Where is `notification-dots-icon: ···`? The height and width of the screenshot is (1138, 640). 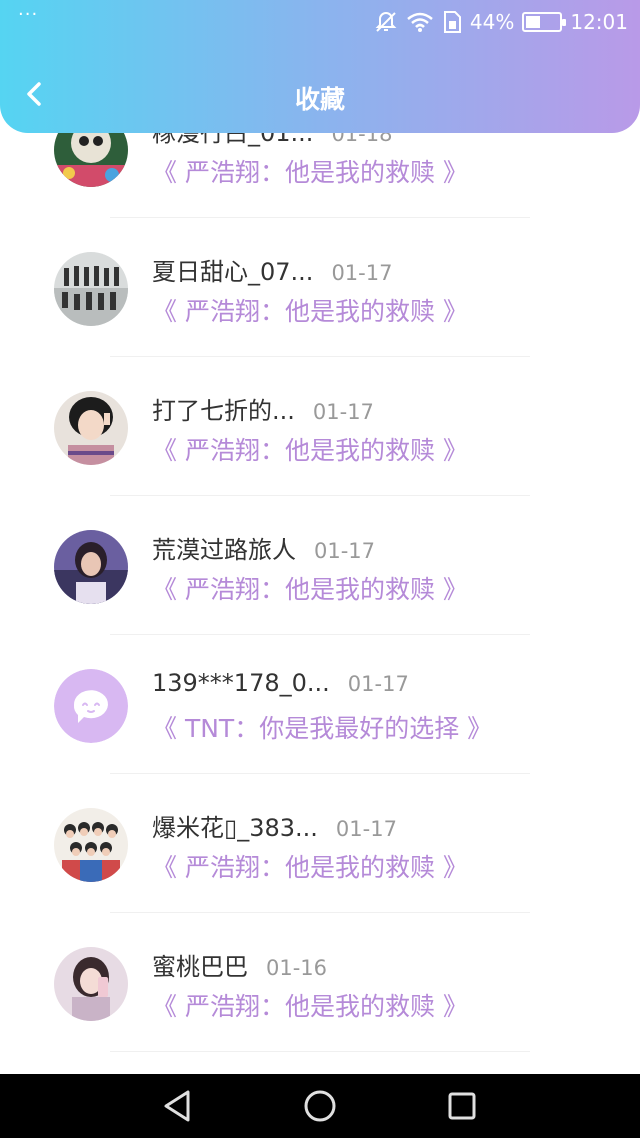 notification-dots-icon: ··· is located at coordinates (28, 14).